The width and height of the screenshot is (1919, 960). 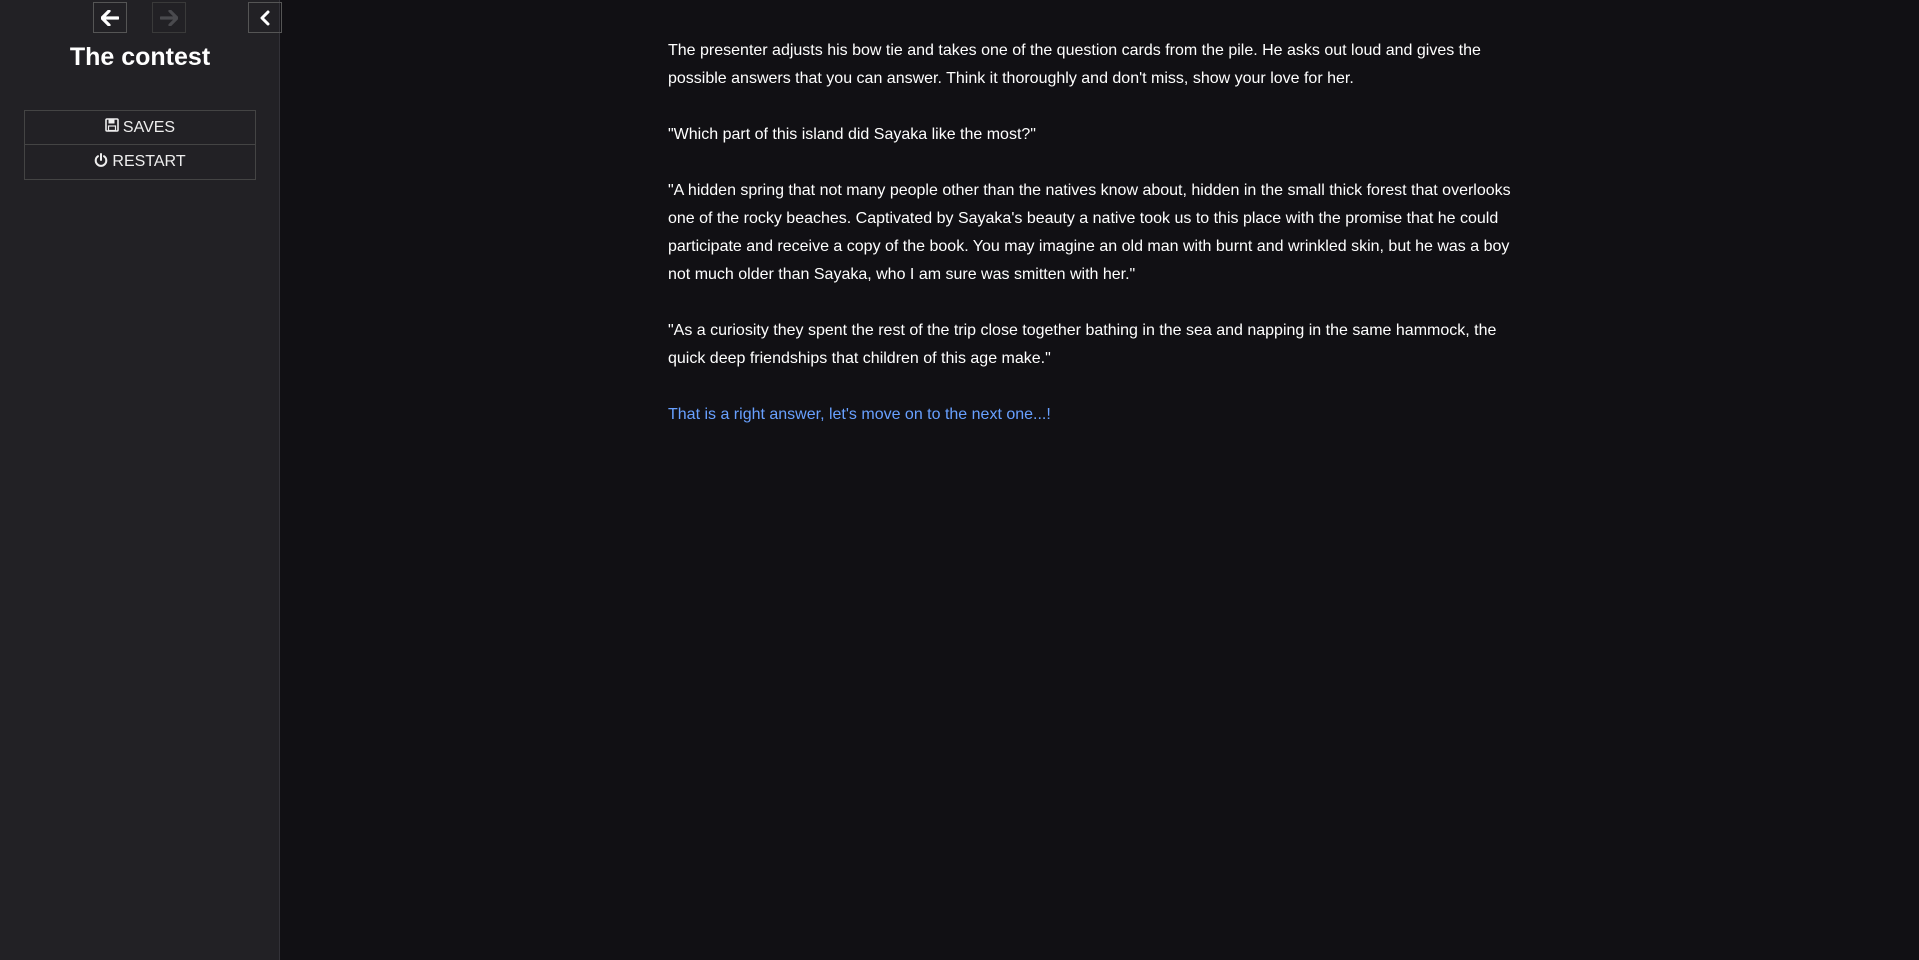 I want to click on history-forward-button, so click(x=169, y=17).